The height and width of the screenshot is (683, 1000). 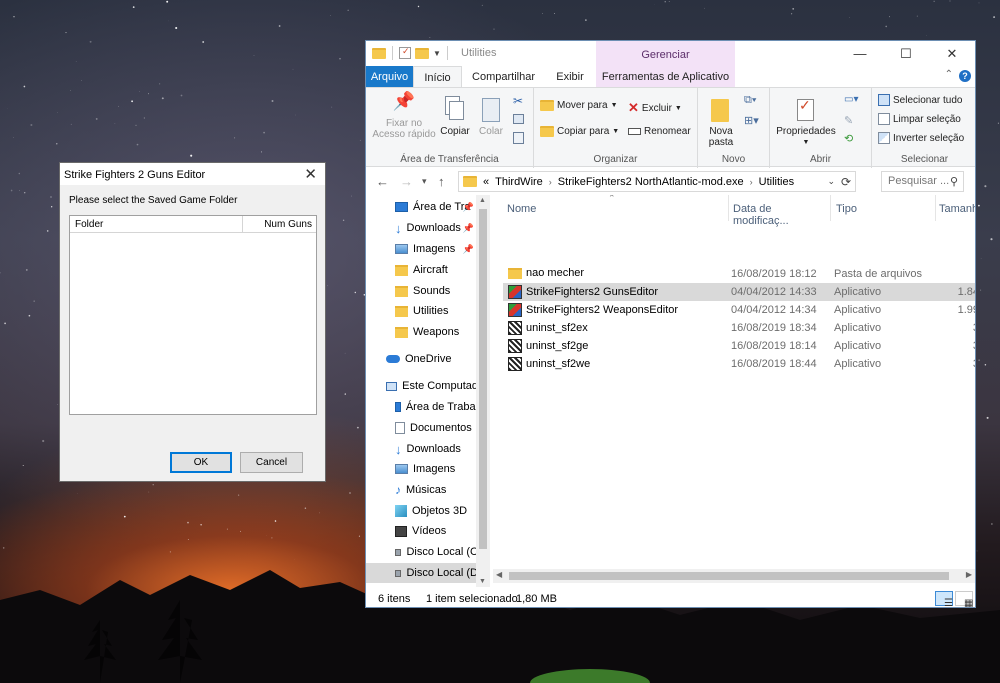 I want to click on file-type: Aplicativo, so click(x=858, y=310).